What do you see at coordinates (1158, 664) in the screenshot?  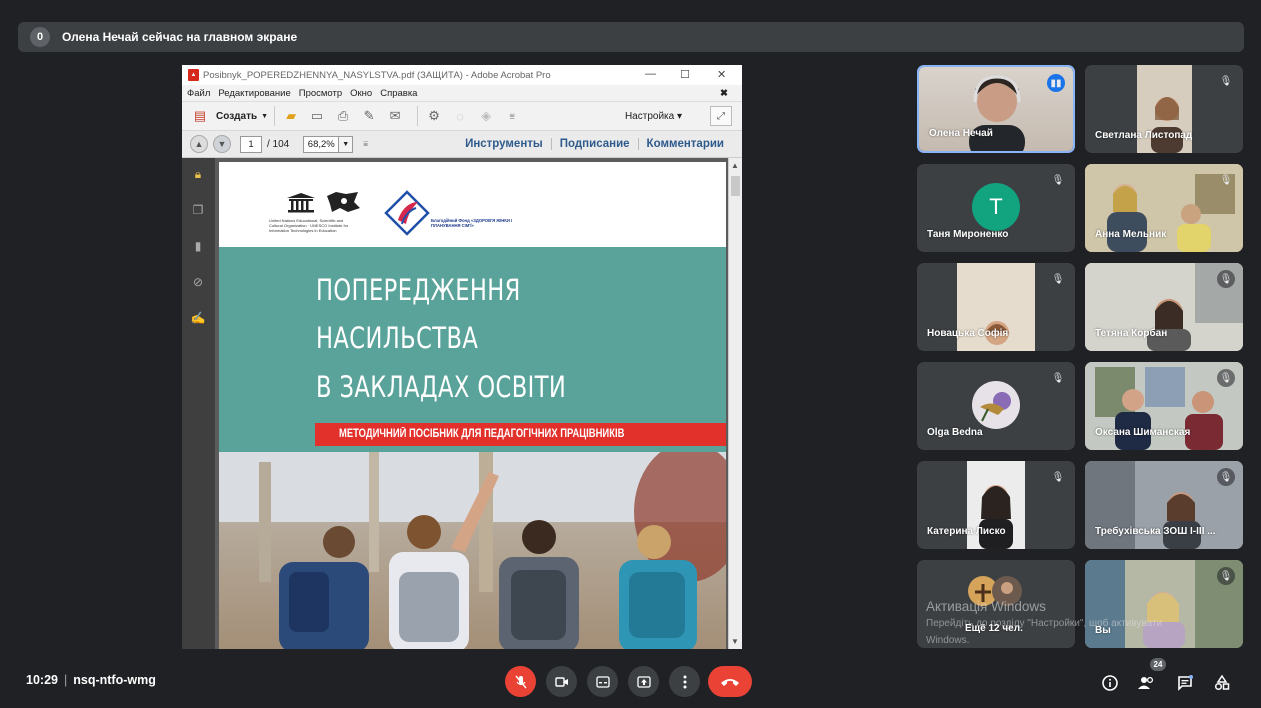 I see `participant-count-badge: 24` at bounding box center [1158, 664].